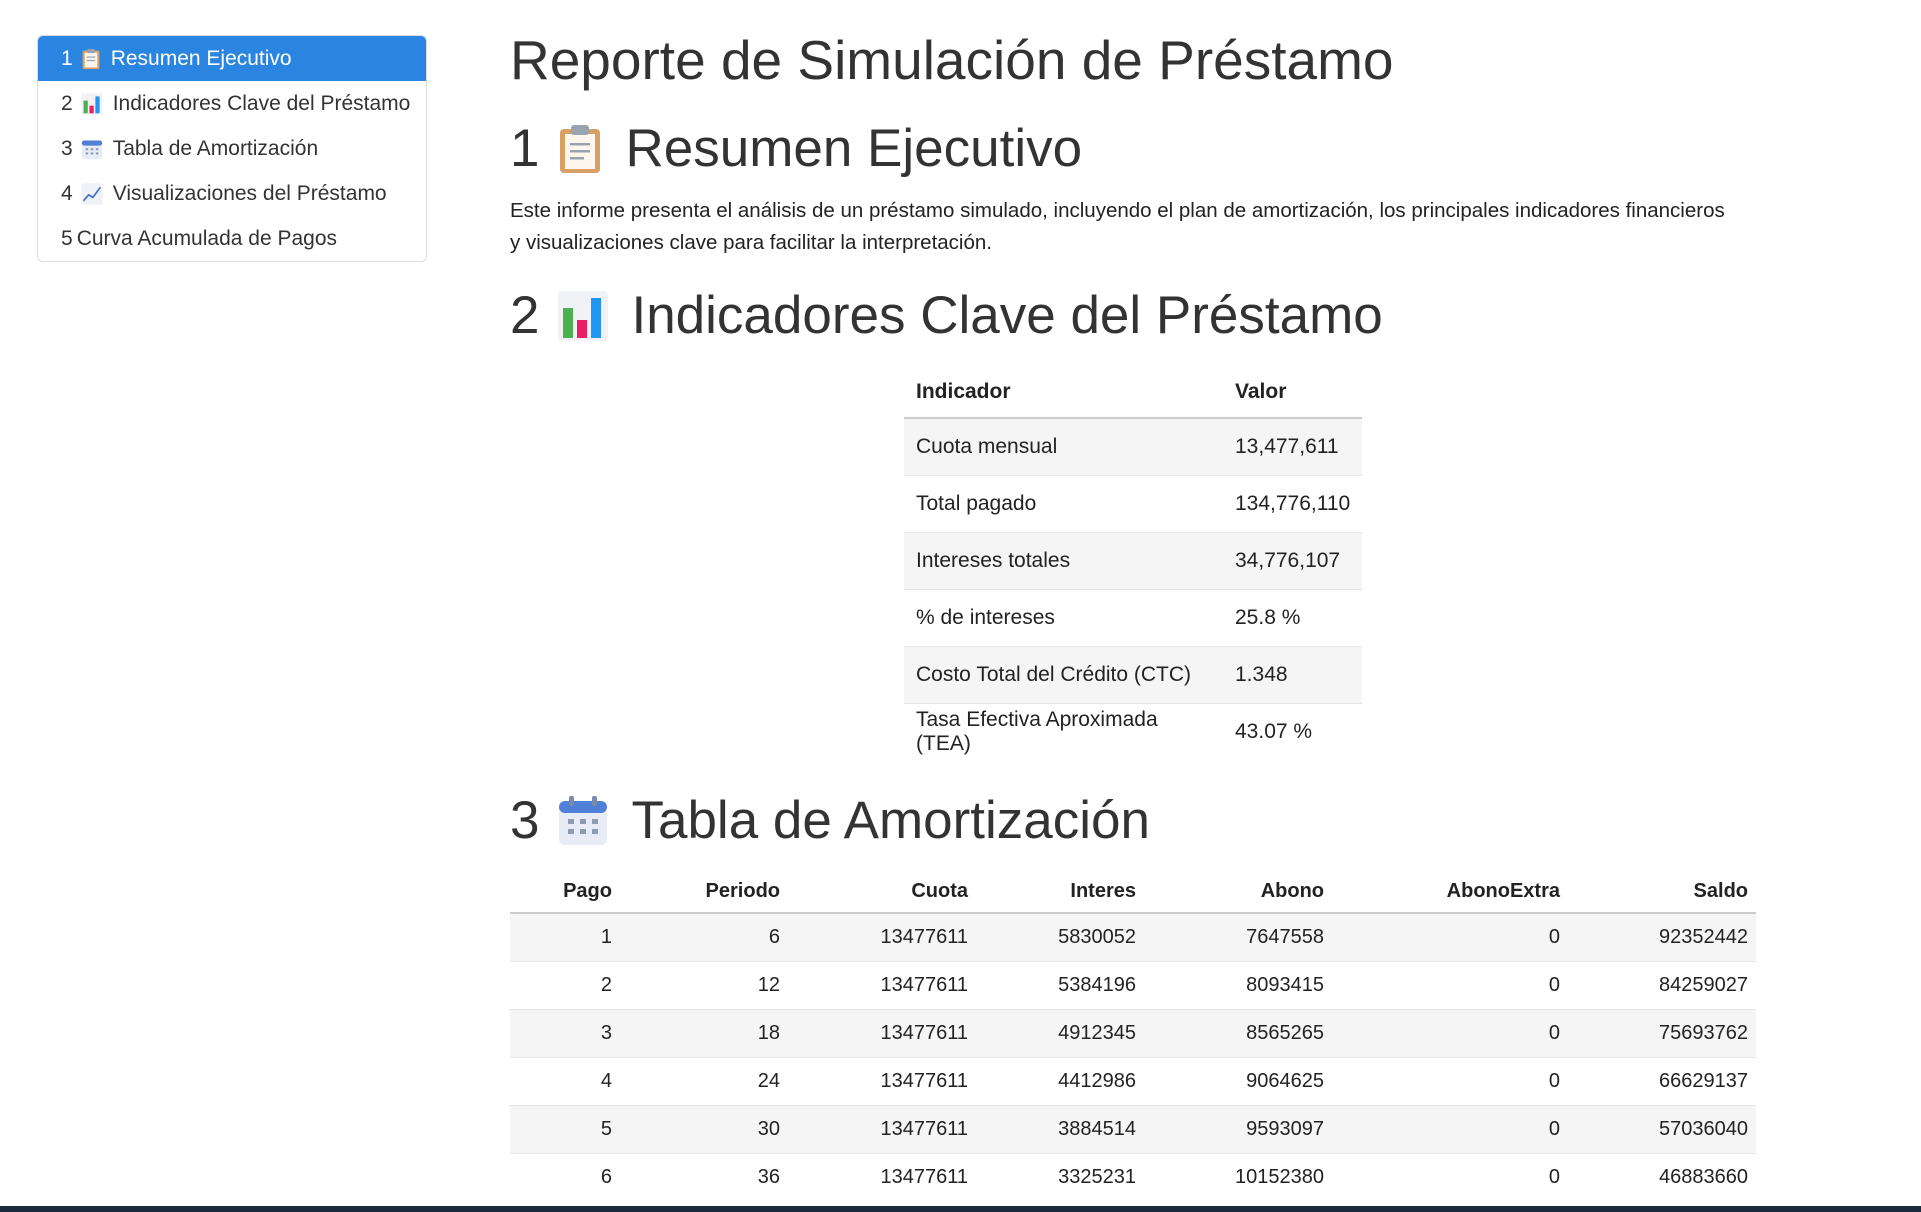 The height and width of the screenshot is (1212, 1921). What do you see at coordinates (704, 1033) in the screenshot?
I see `table-cell: 18` at bounding box center [704, 1033].